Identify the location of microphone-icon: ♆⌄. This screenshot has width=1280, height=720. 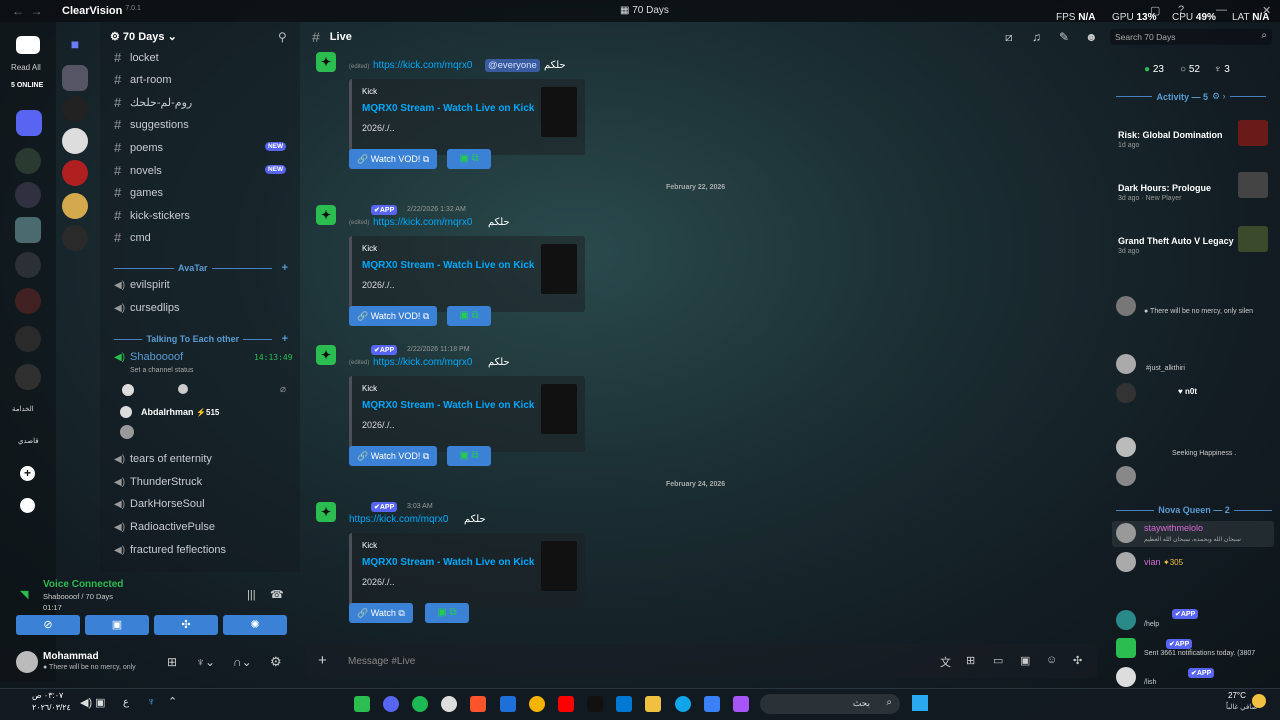
(205, 662).